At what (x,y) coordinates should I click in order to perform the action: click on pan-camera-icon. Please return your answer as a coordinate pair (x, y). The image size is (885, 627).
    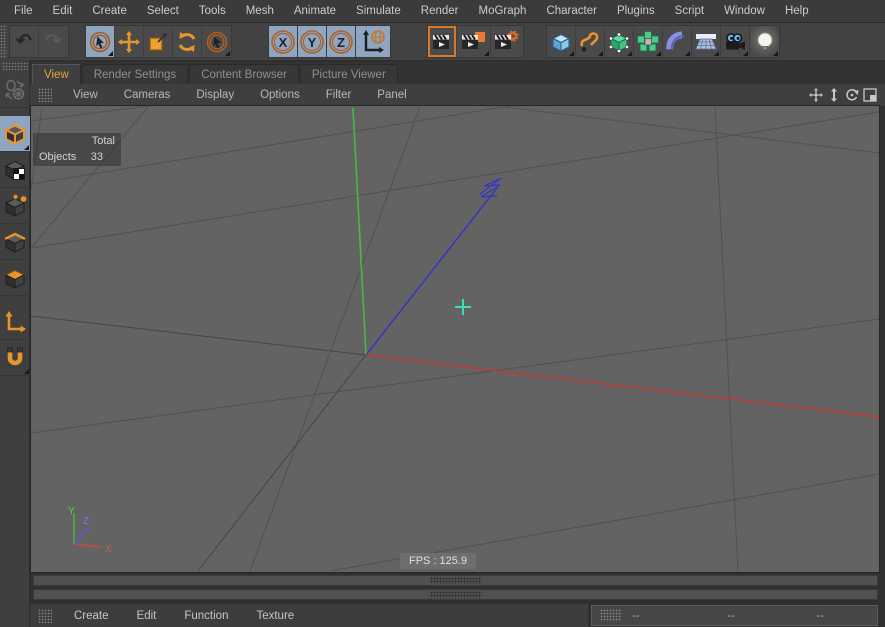
    Looking at the image, I should click on (816, 95).